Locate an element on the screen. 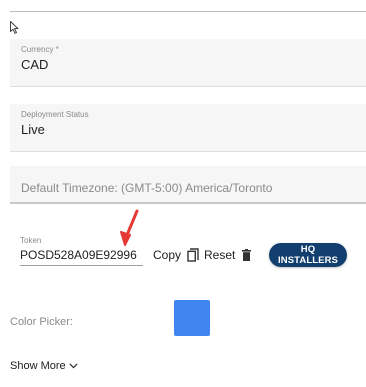 The height and width of the screenshot is (387, 366). show-more-toggle: Show More is located at coordinates (44, 366).